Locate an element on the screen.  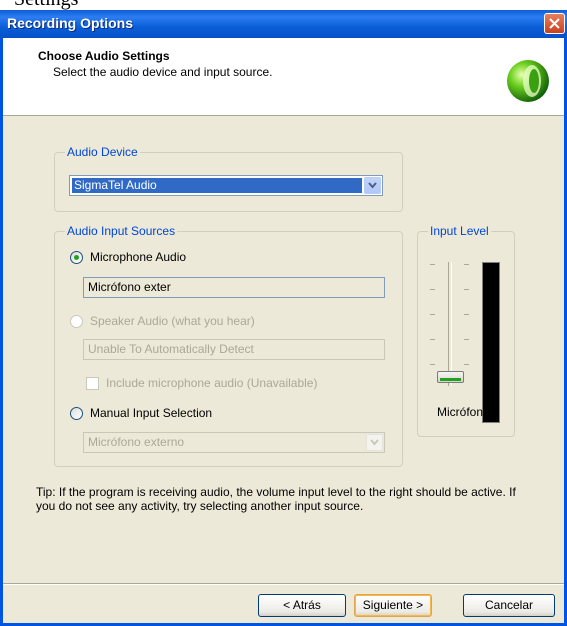
cancel-button: Cancelar is located at coordinates (509, 605).